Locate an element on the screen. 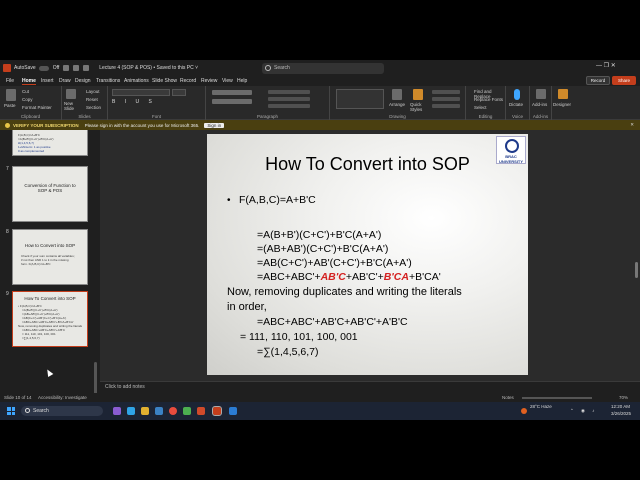 The height and width of the screenshot is (480, 640). paste-icon is located at coordinates (11, 95).